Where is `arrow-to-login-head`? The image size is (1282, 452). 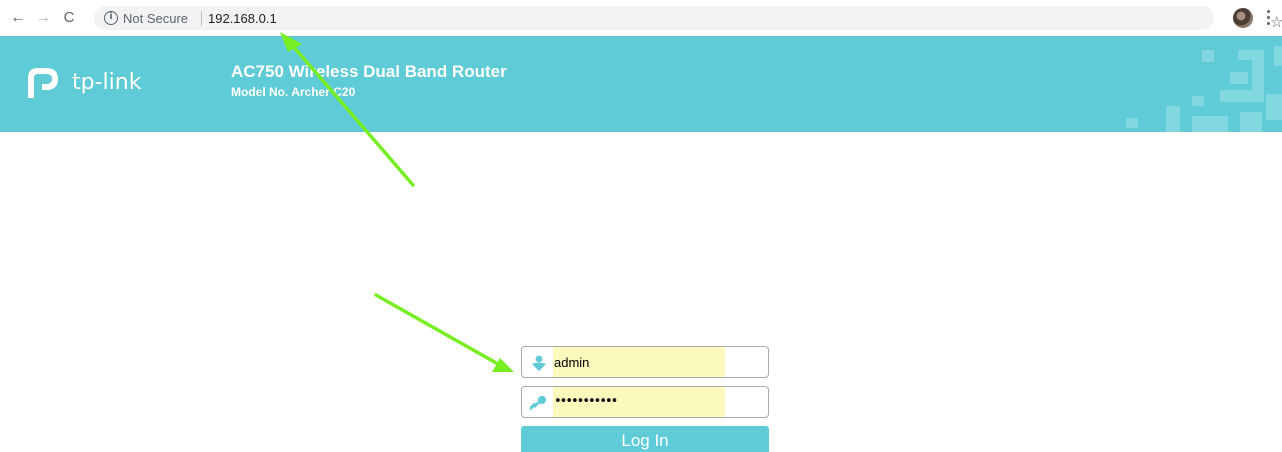
arrow-to-login-head is located at coordinates (503, 365).